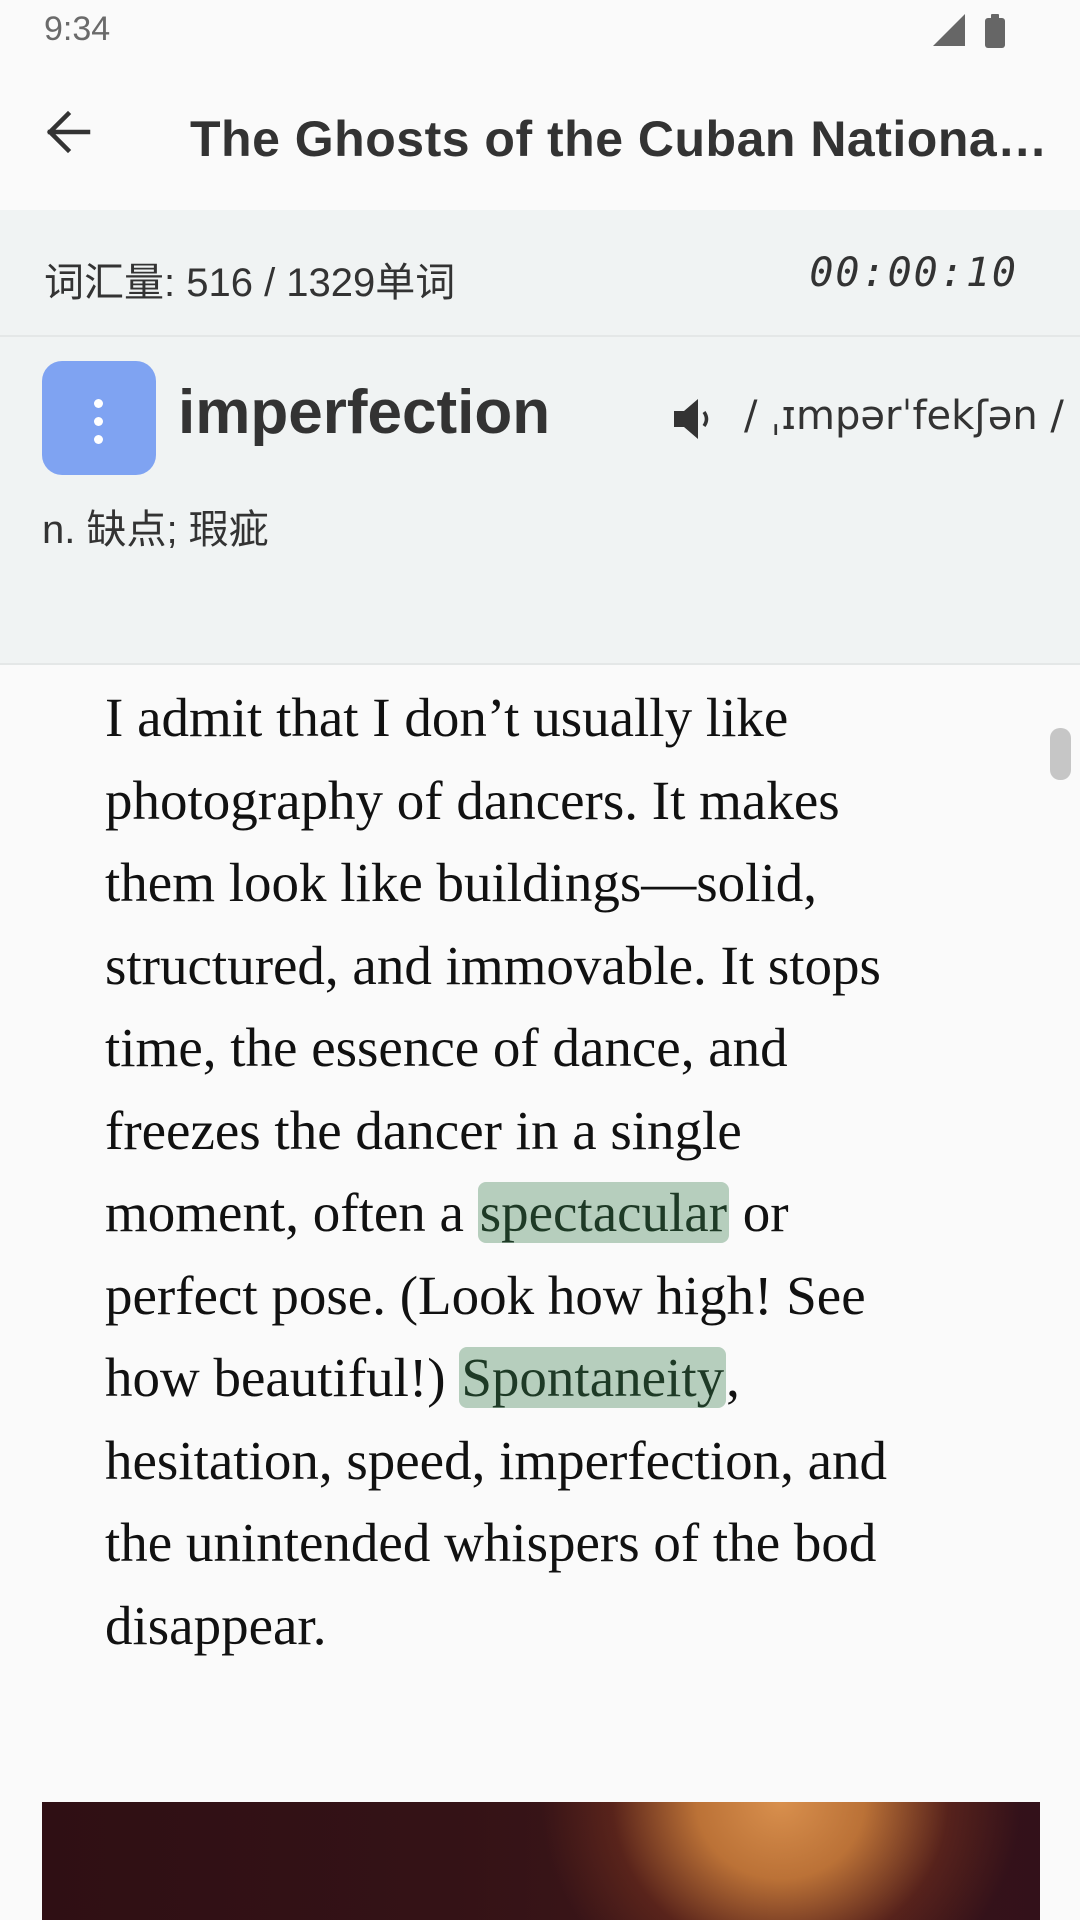 Image resolution: width=1080 pixels, height=1920 pixels. What do you see at coordinates (540, 30) in the screenshot?
I see `status-bar: 9:34` at bounding box center [540, 30].